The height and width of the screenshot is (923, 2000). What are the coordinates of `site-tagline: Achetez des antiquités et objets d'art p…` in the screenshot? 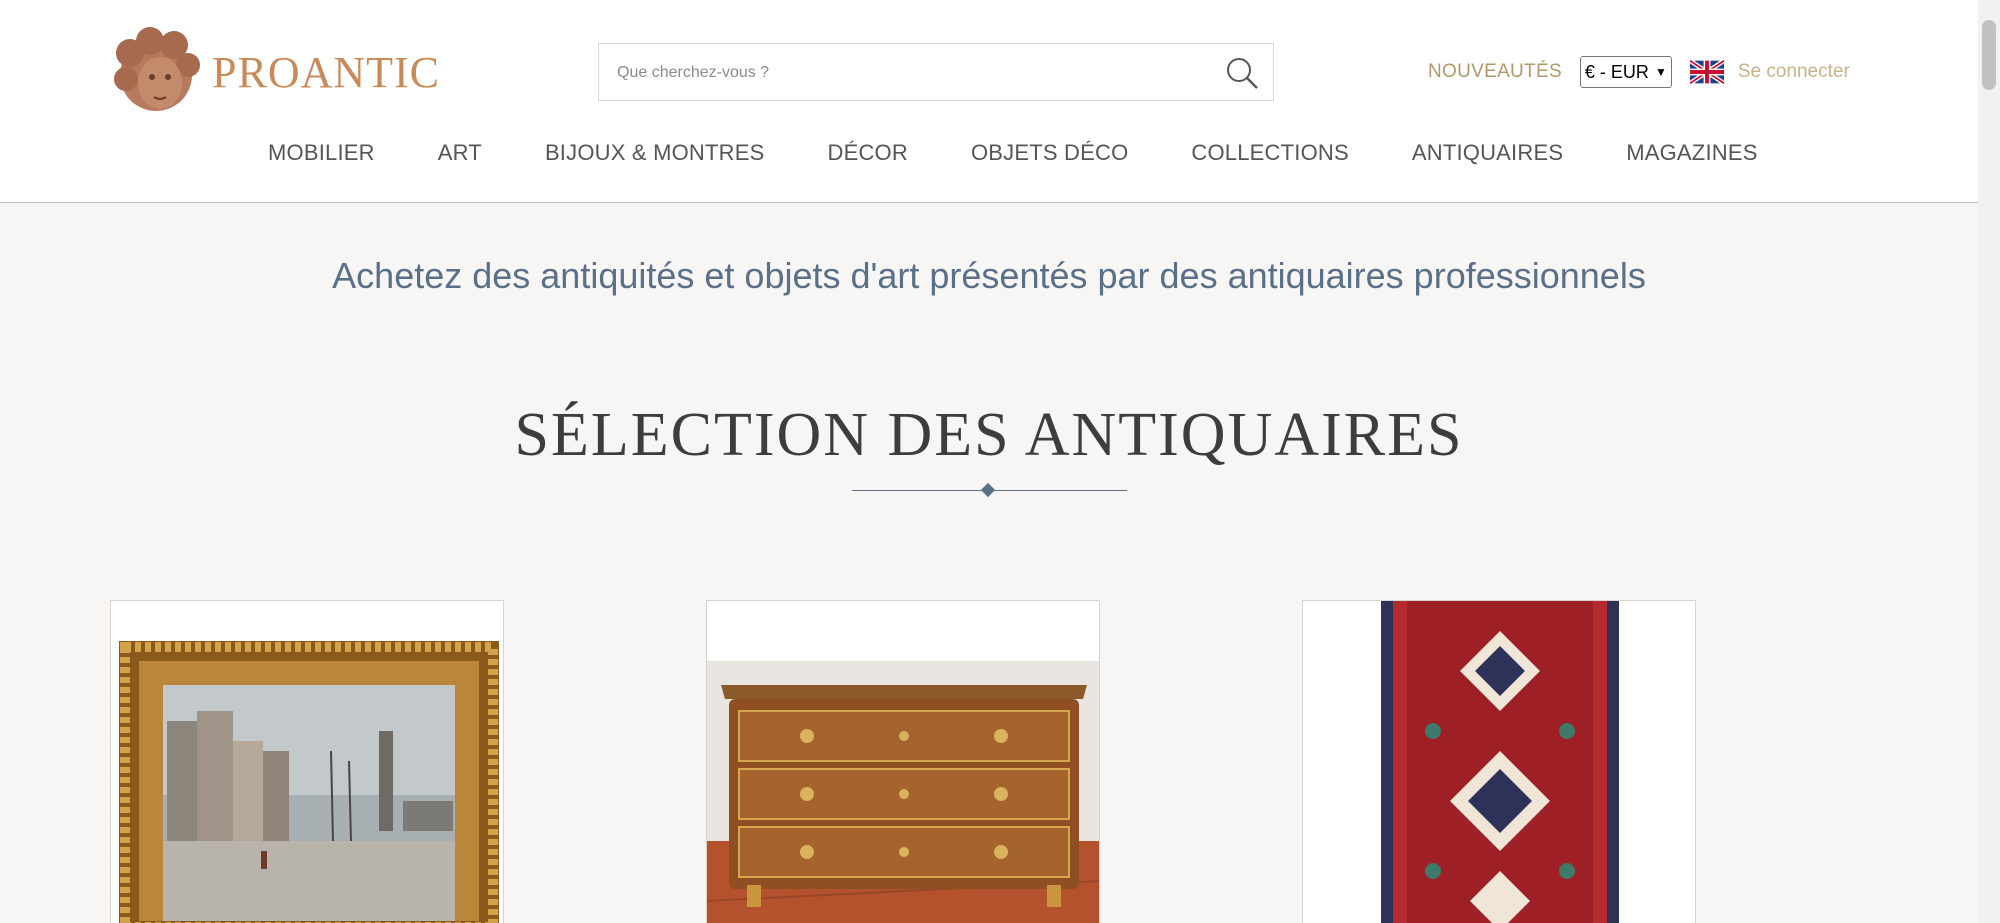 It's located at (989, 275).